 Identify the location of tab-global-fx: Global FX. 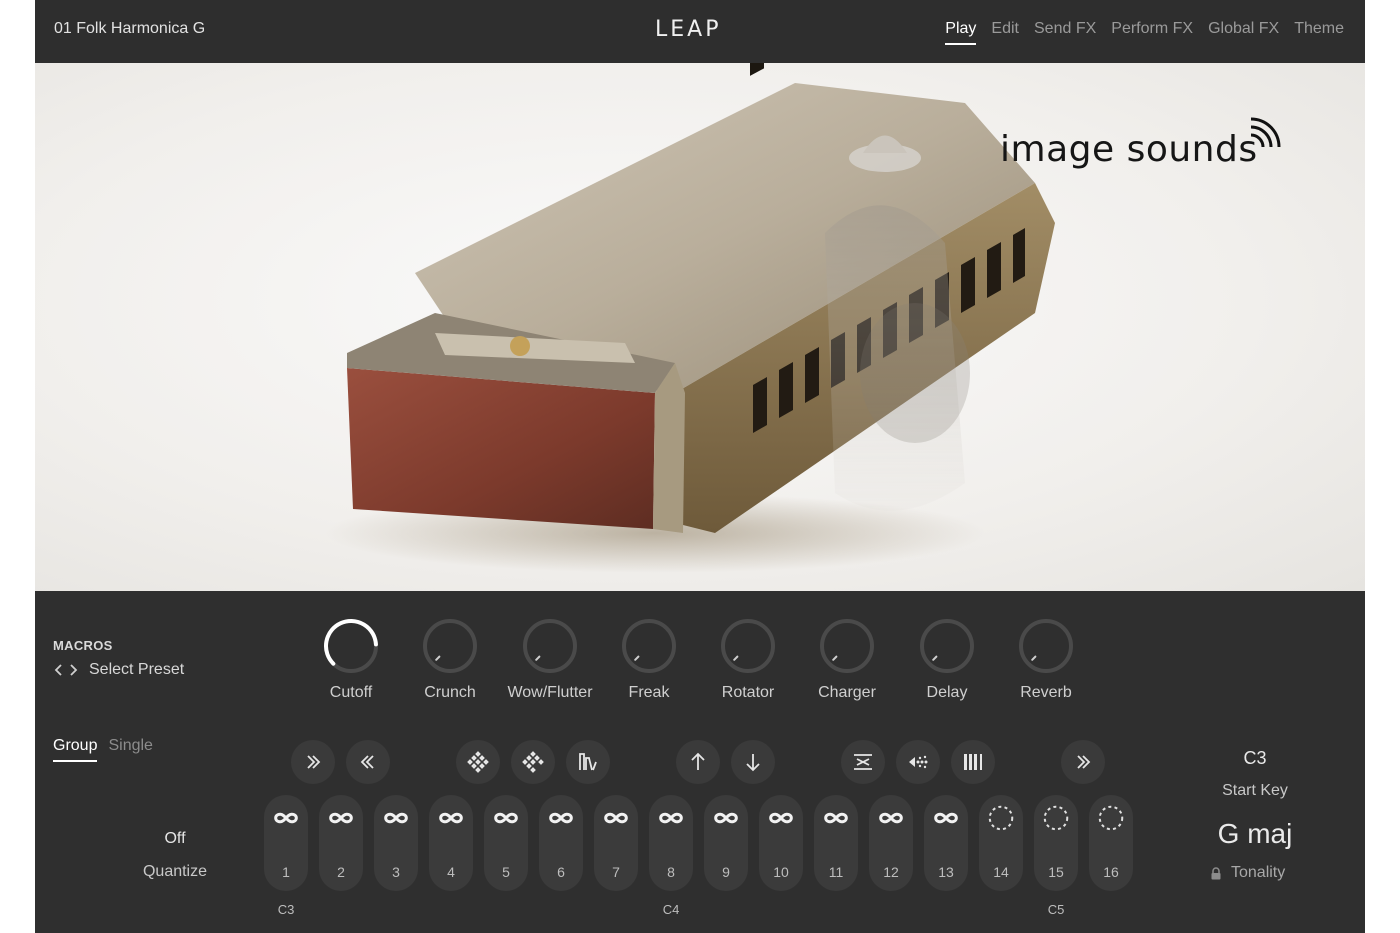
(1243, 32).